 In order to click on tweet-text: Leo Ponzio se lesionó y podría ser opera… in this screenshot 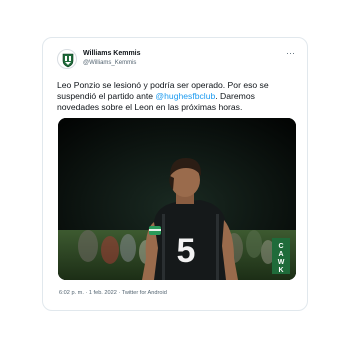, I will do `click(177, 96)`.